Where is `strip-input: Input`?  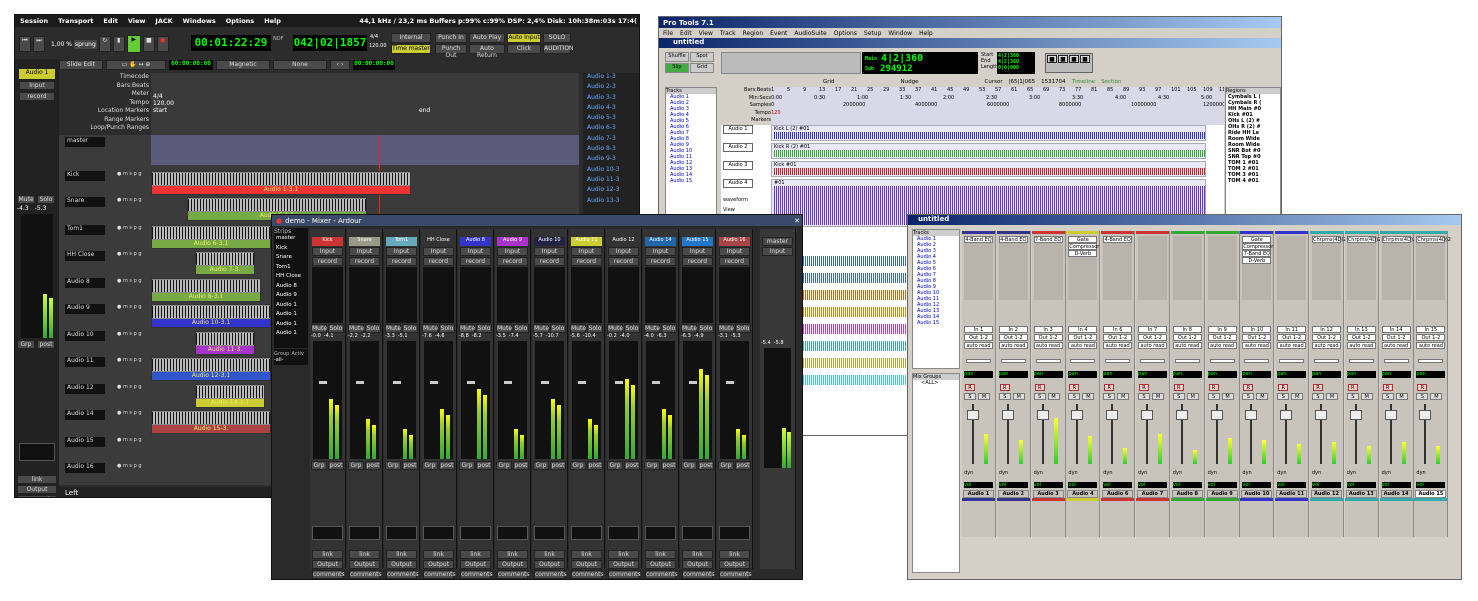
strip-input: Input is located at coordinates (623, 251).